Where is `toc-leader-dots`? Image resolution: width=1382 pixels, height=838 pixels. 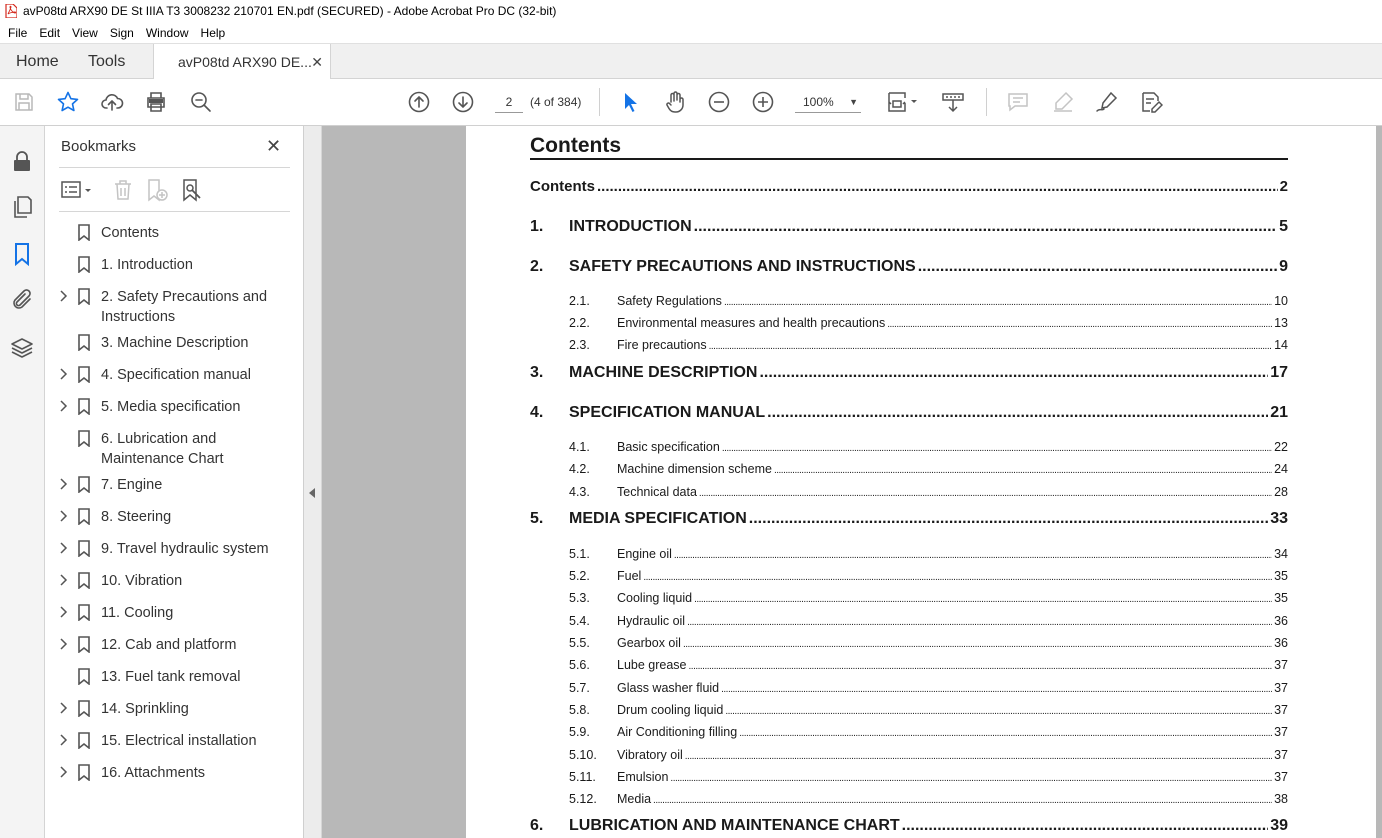 toc-leader-dots is located at coordinates (990, 346).